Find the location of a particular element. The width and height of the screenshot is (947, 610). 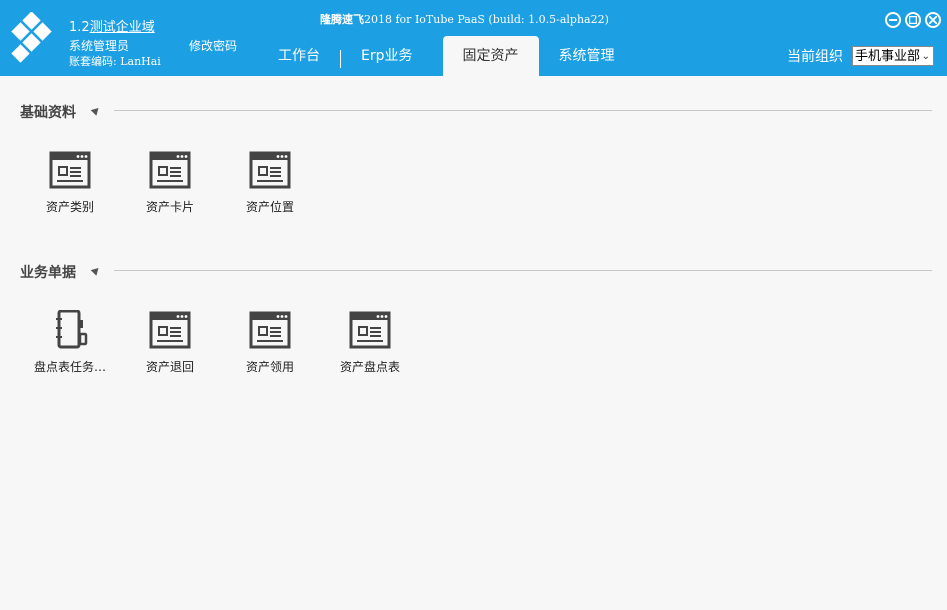

org-select: 手机事业部 ⌄ is located at coordinates (893, 56).